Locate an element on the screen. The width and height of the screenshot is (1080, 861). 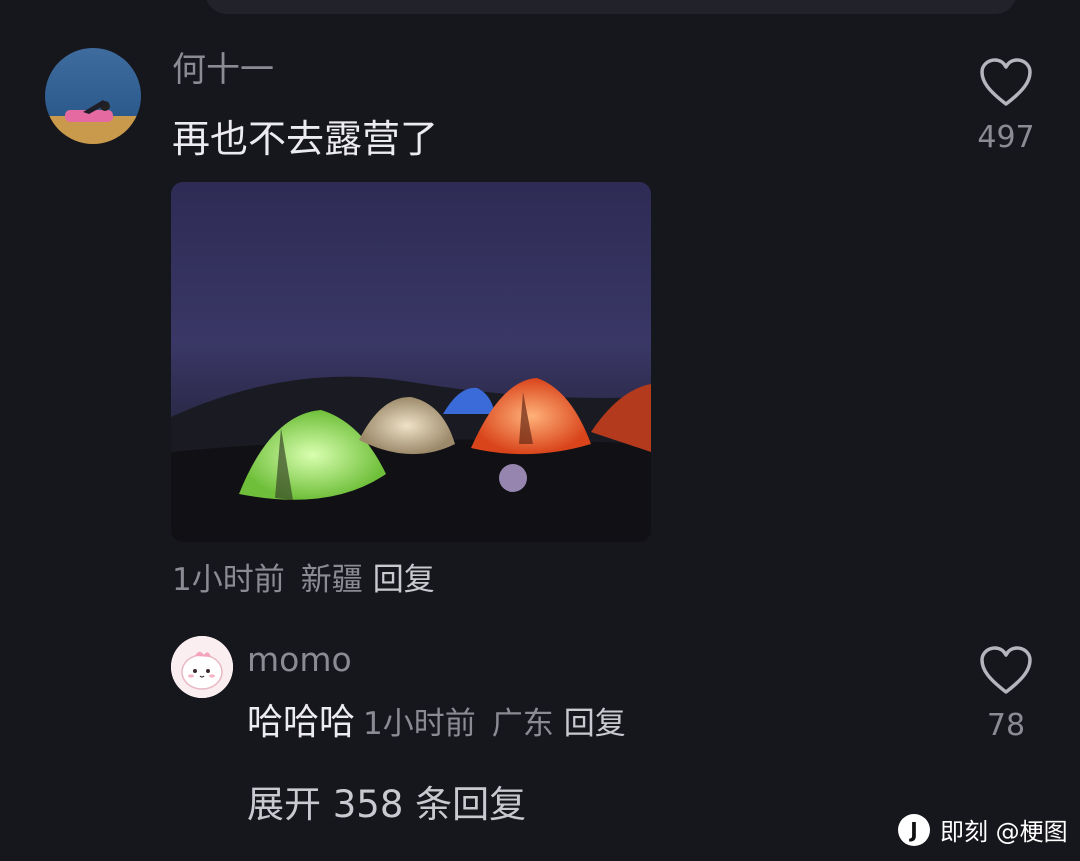
avatar is located at coordinates (93, 96).